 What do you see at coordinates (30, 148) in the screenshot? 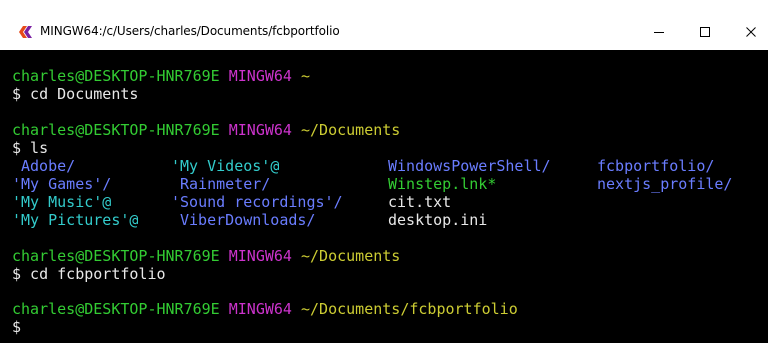
I see `command-line: $ ls` at bounding box center [30, 148].